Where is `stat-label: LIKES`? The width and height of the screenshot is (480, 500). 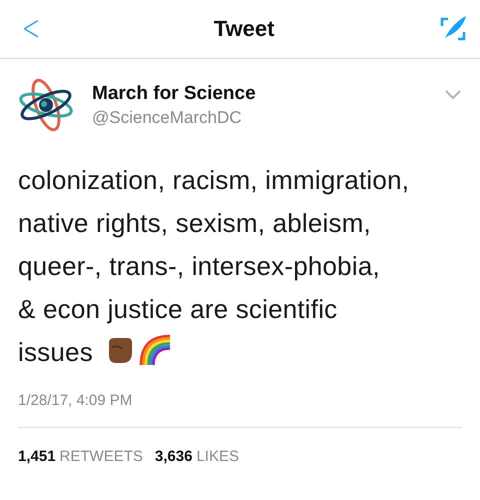
stat-label: LIKES is located at coordinates (217, 456).